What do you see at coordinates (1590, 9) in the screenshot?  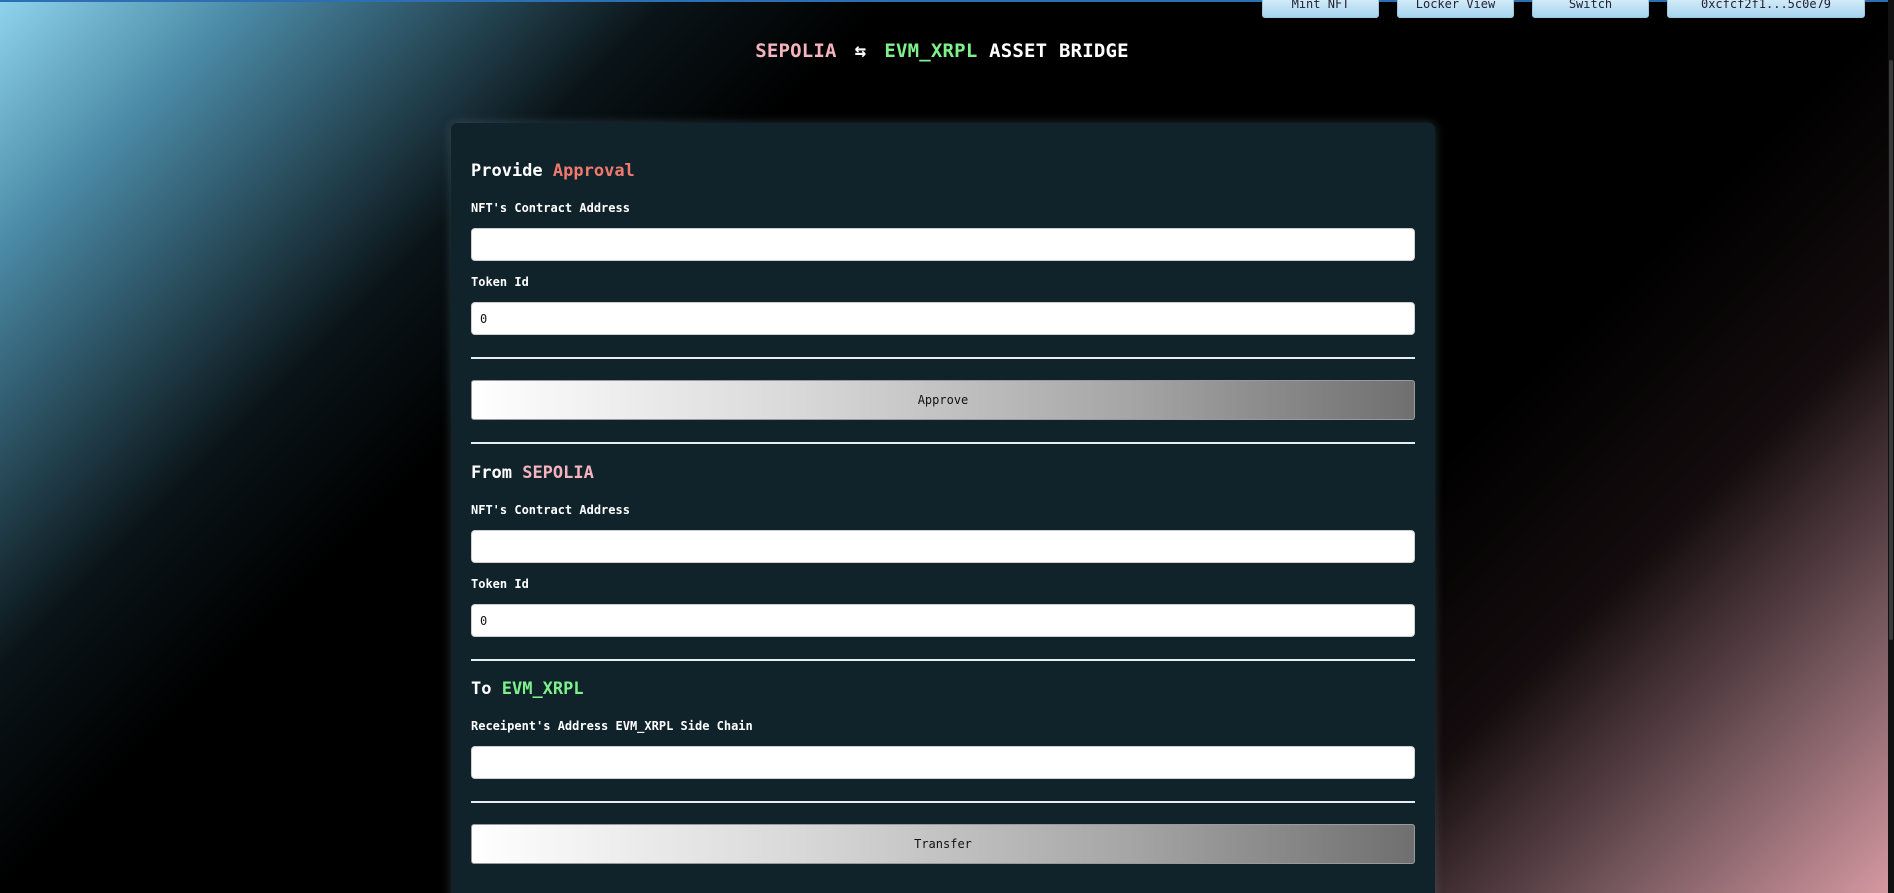 I see `switch-network-button: Switch` at bounding box center [1590, 9].